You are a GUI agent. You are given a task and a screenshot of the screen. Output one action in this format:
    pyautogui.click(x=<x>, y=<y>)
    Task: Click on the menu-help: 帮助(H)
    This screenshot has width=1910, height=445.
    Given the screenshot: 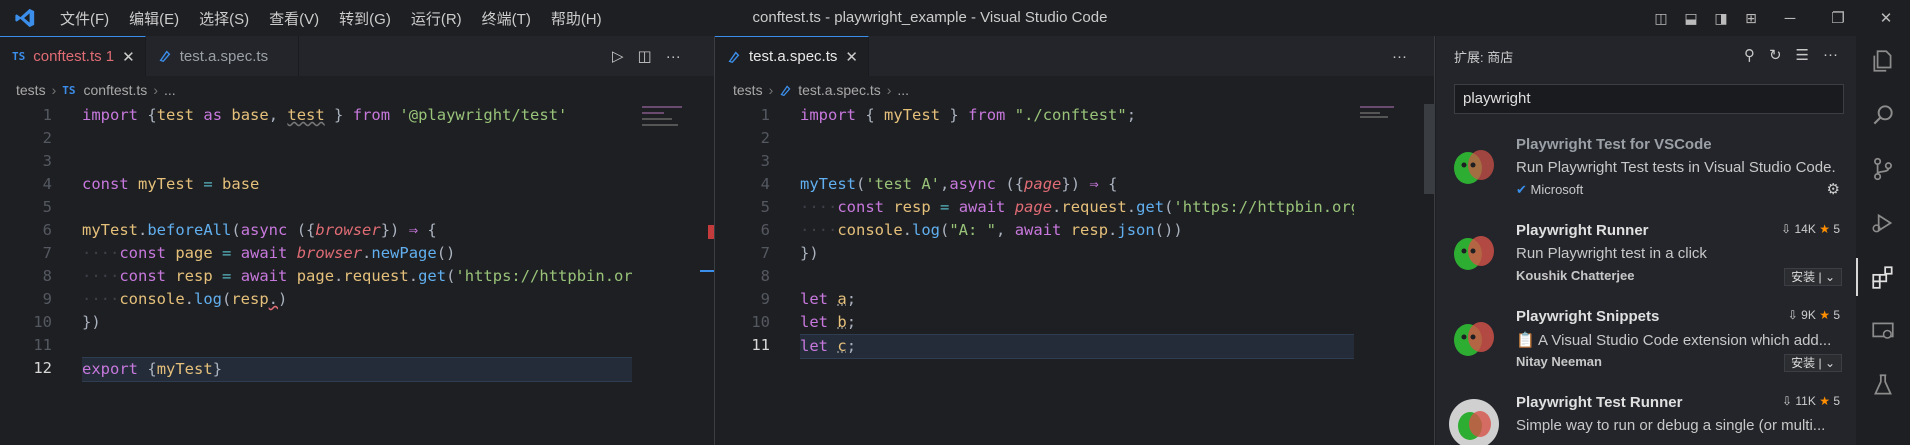 What is the action you would take?
    pyautogui.click(x=576, y=18)
    